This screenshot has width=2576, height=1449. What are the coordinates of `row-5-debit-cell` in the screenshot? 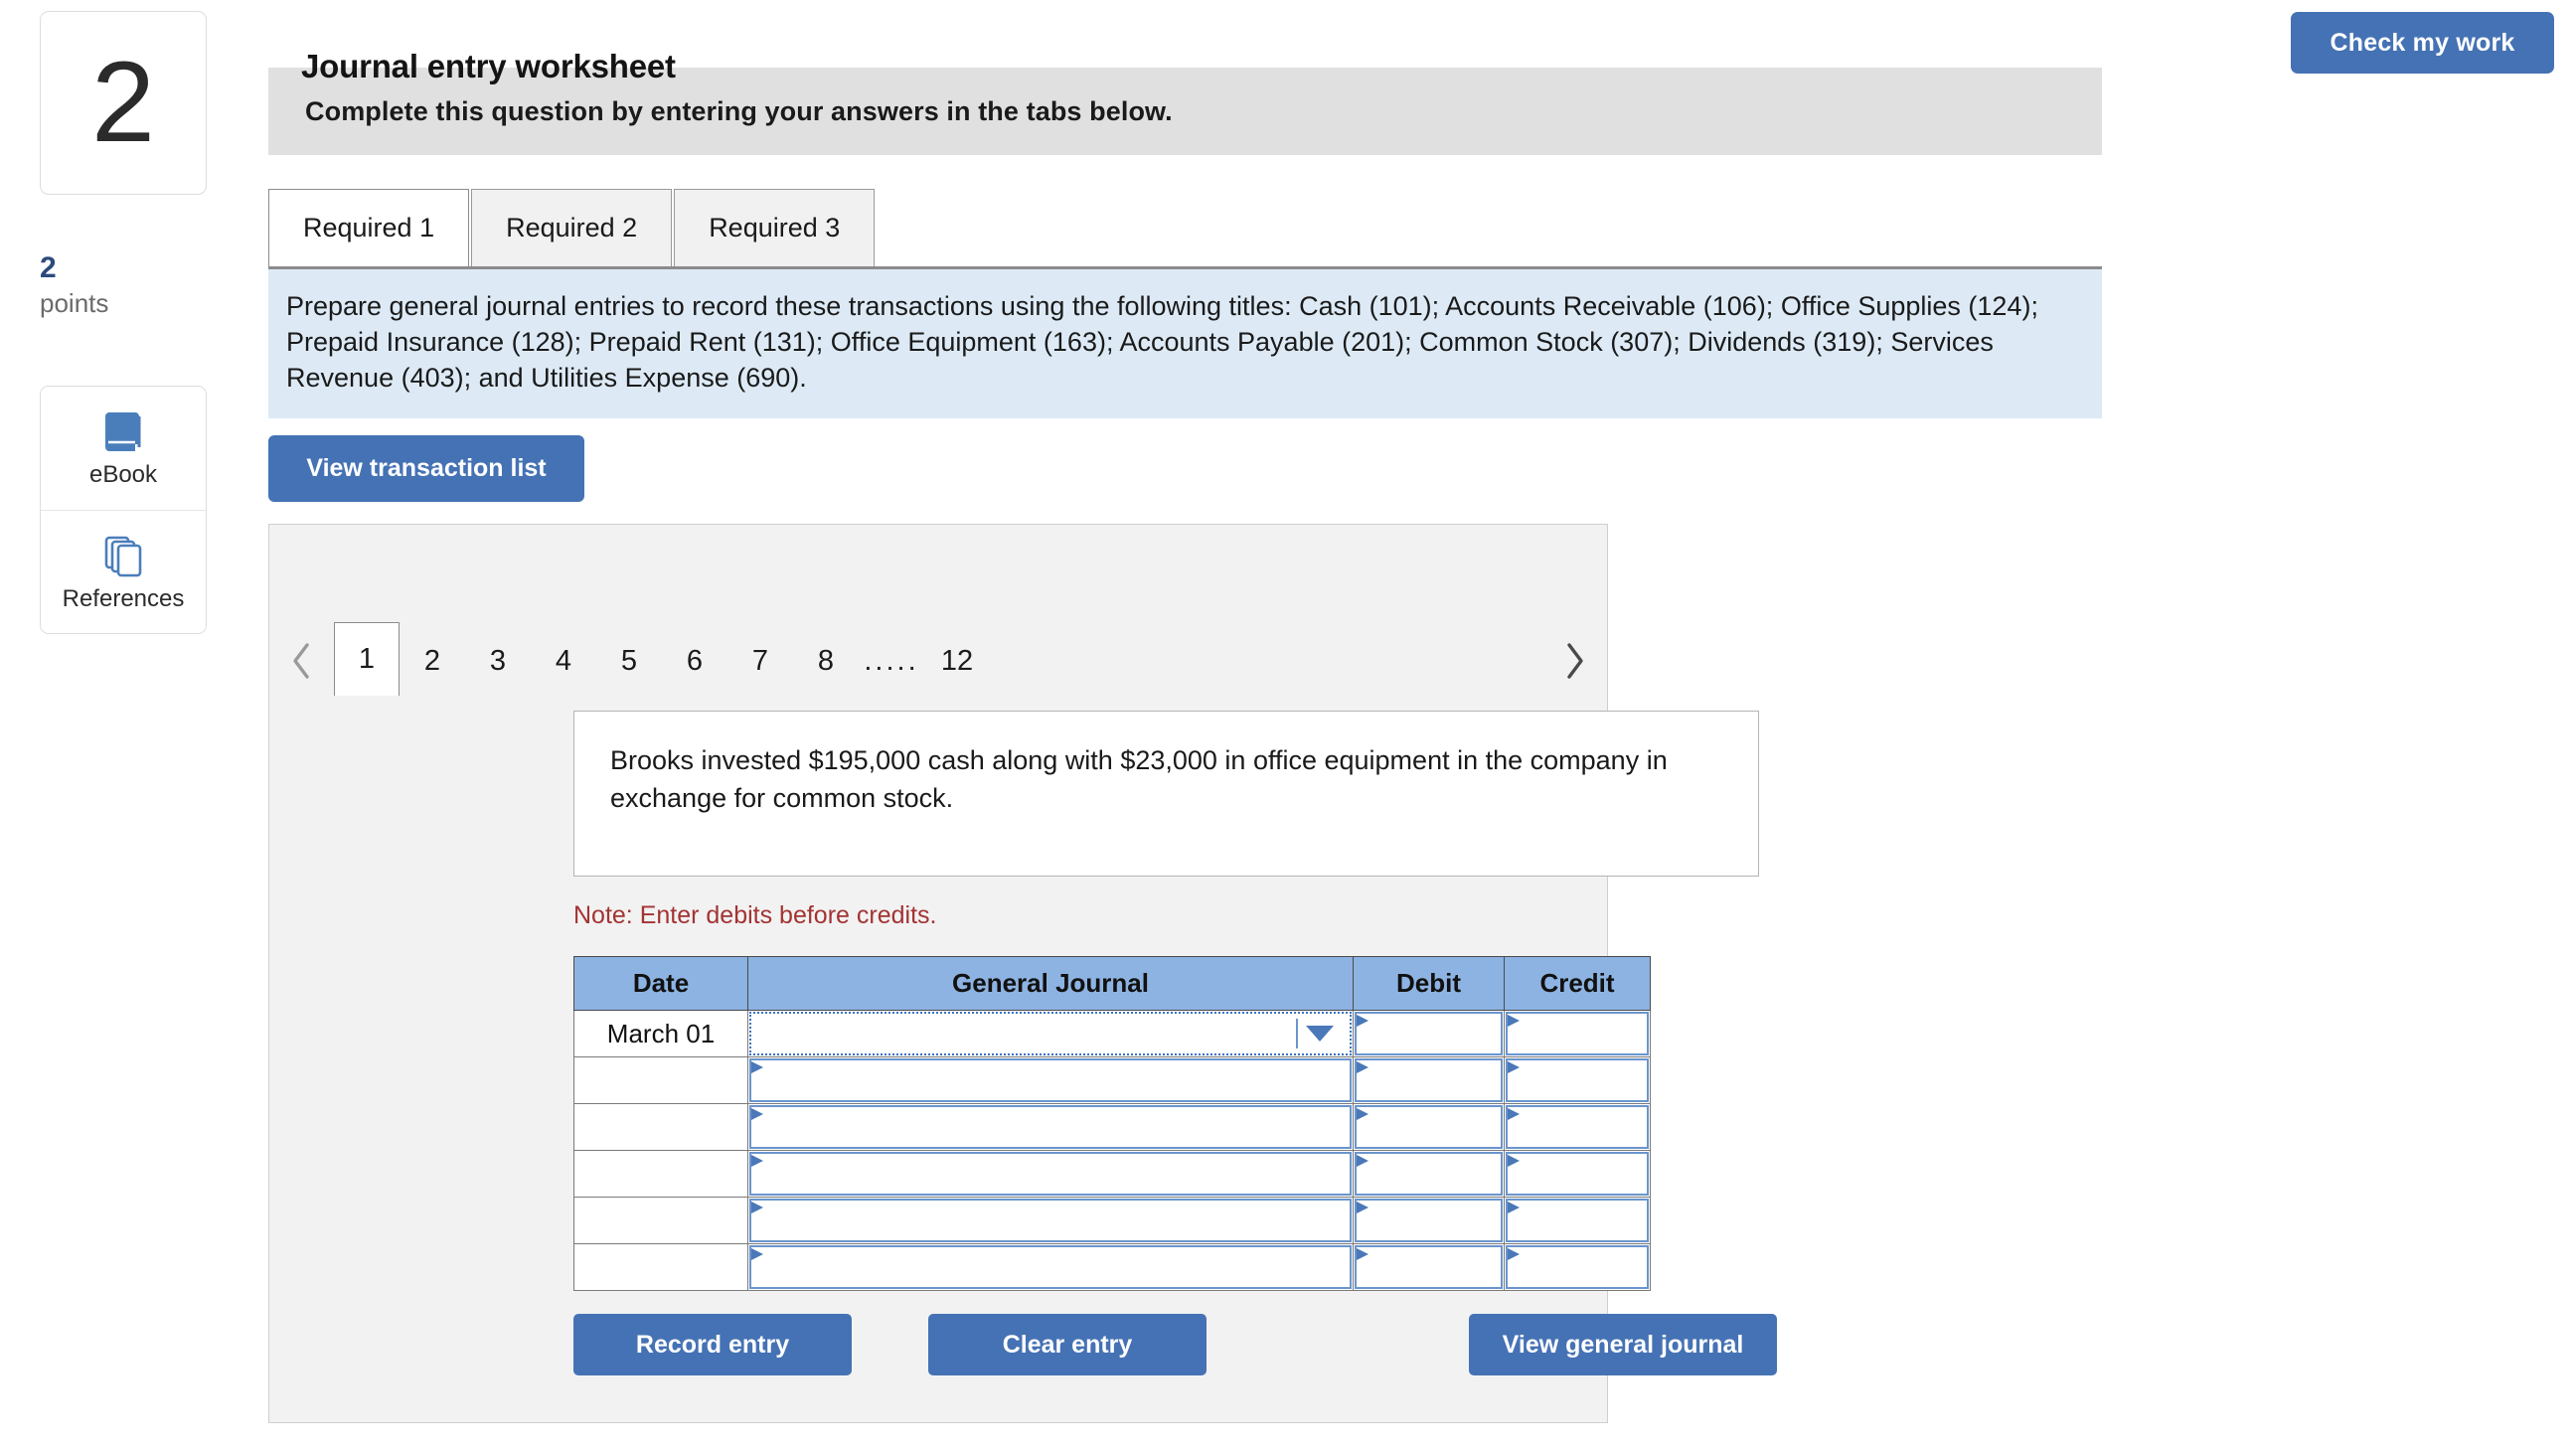 It's located at (1429, 1220).